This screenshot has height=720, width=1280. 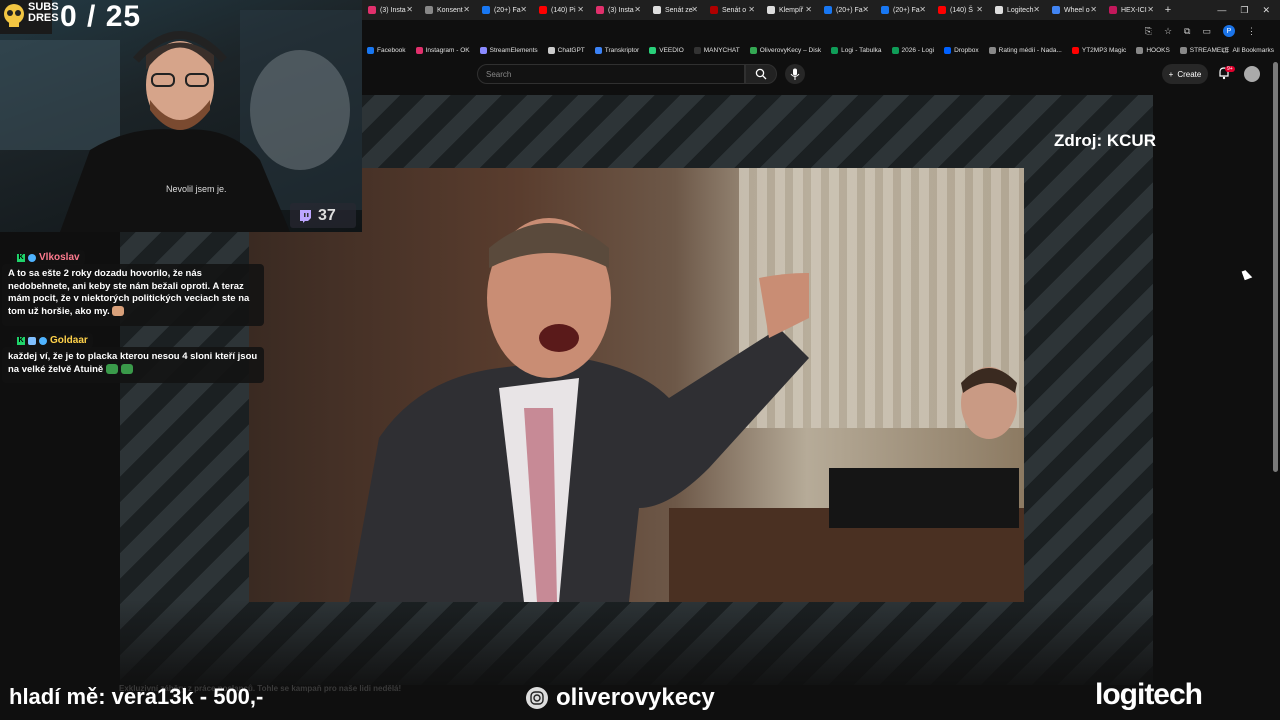 I want to click on voice-search-button, so click(x=795, y=74).